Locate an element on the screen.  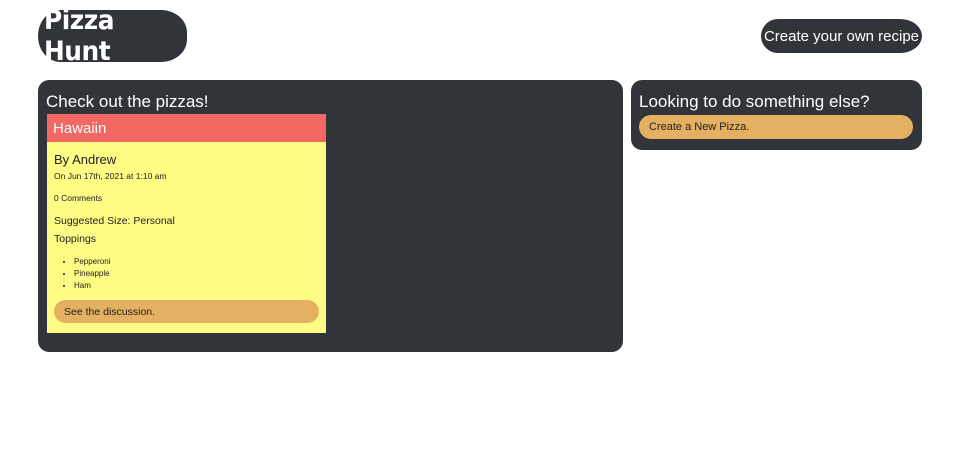
logo: Pizza Hunt is located at coordinates (112, 36).